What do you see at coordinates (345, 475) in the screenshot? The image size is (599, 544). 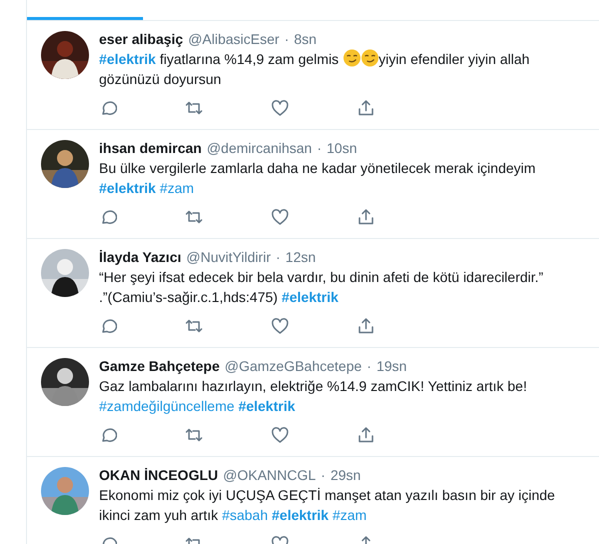 I see `tweet-time: 29sn` at bounding box center [345, 475].